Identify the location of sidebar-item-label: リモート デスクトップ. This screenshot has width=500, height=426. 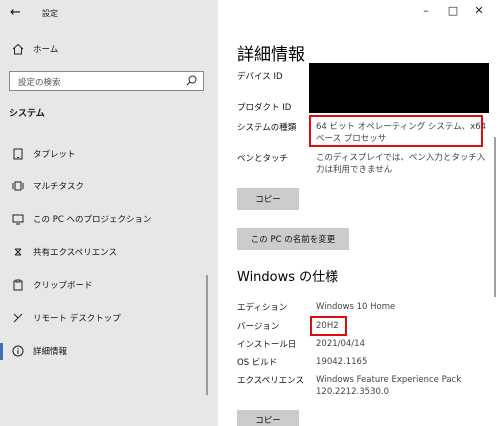
(77, 319).